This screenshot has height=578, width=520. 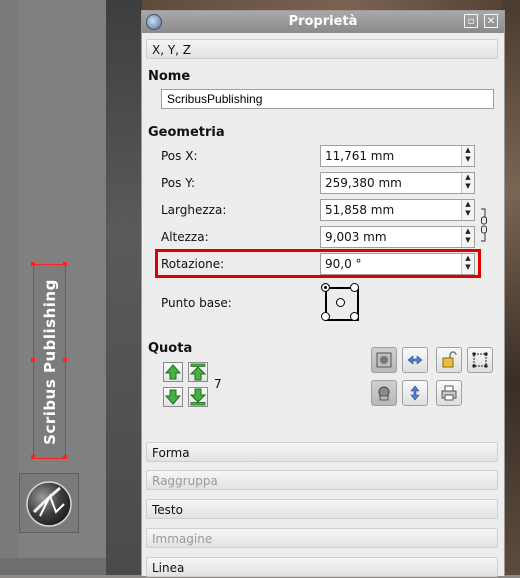 What do you see at coordinates (178, 183) in the screenshot?
I see `pos-y-label: Pos Y:` at bounding box center [178, 183].